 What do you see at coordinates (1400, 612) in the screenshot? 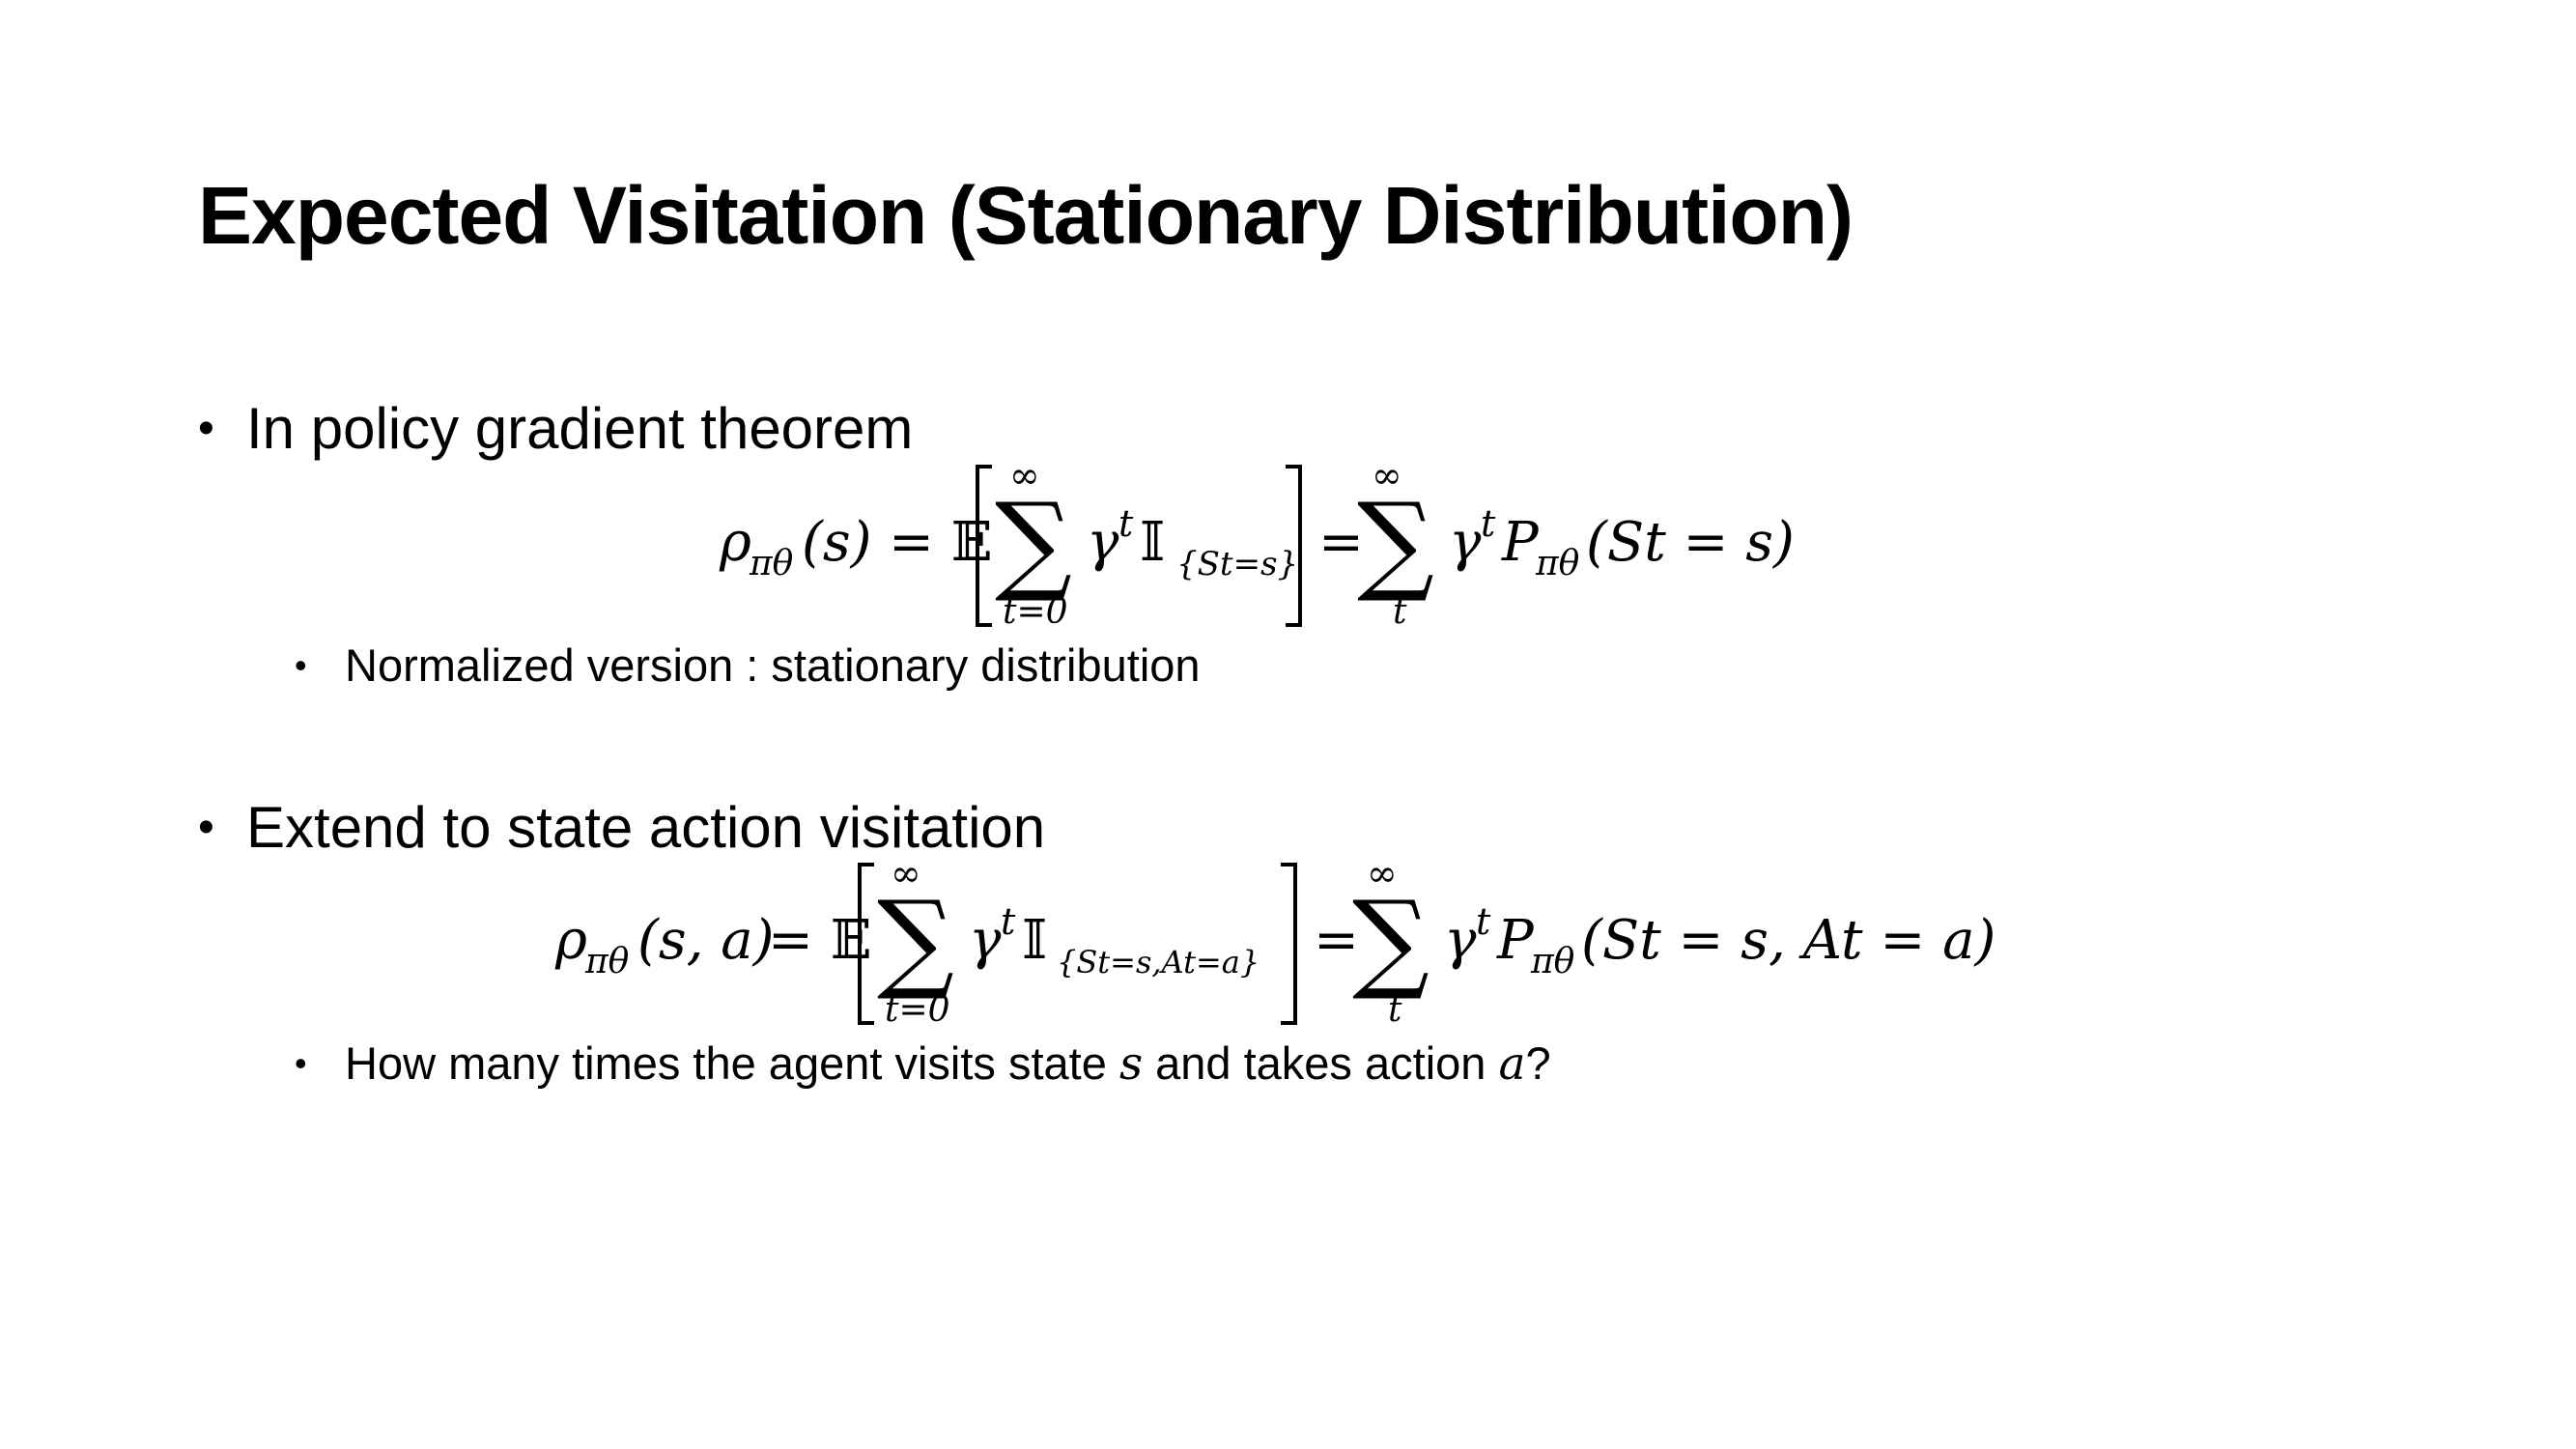
I see `eq1-sum2-lower: t` at bounding box center [1400, 612].